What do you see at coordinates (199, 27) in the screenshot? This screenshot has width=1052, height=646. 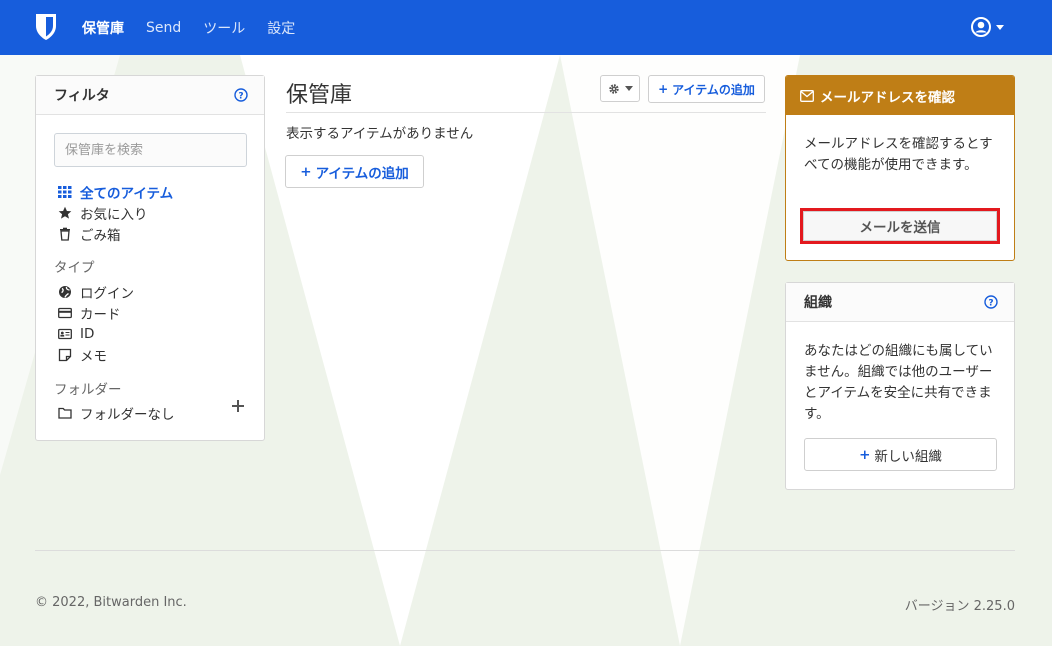 I see `nav-links: 保管庫 Send ツール 設定` at bounding box center [199, 27].